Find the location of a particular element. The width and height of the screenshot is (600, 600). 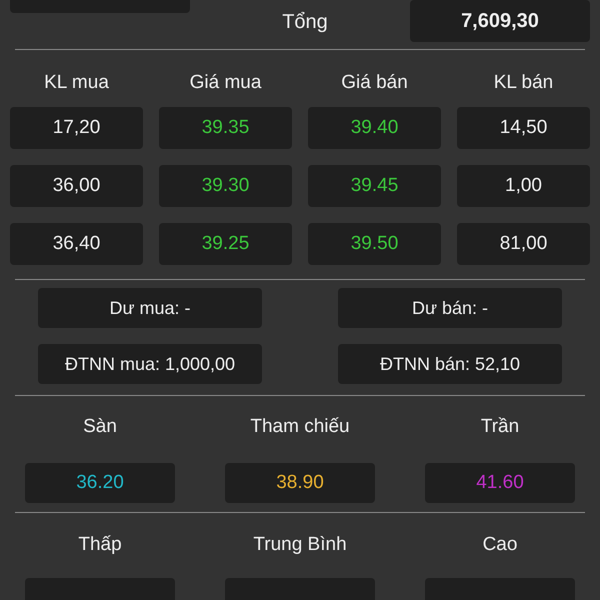

reference-label: Tham chiếu is located at coordinates (300, 427).